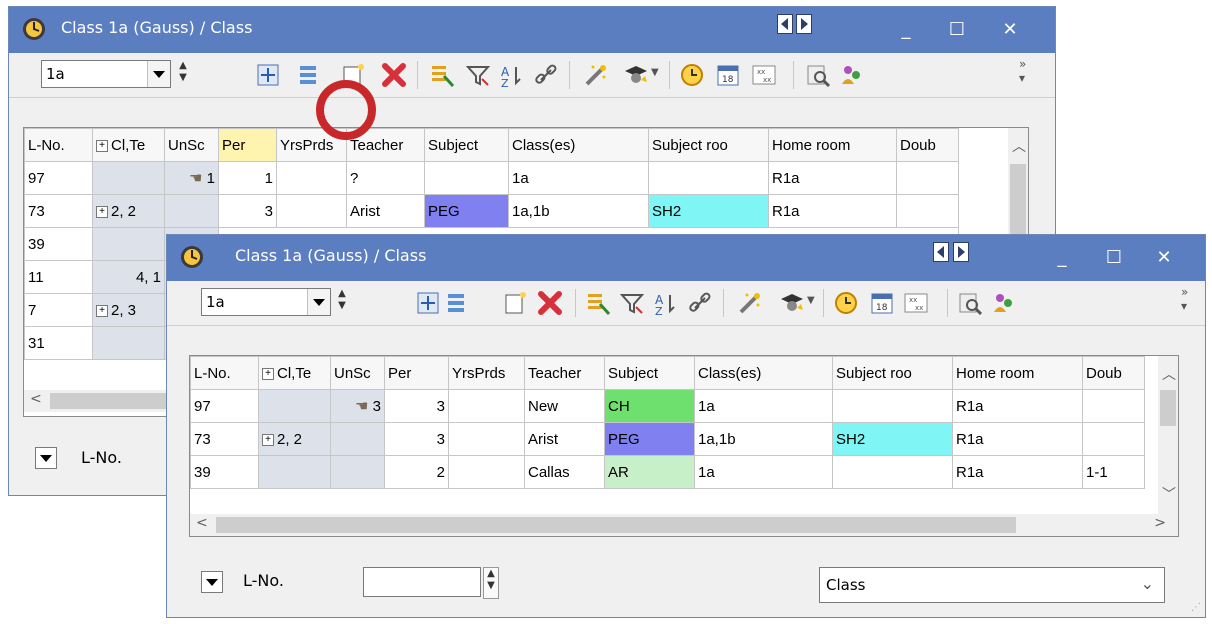  Describe the element at coordinates (811, 300) in the screenshot. I see `teacher-dropdown-arrow: ▼` at that location.